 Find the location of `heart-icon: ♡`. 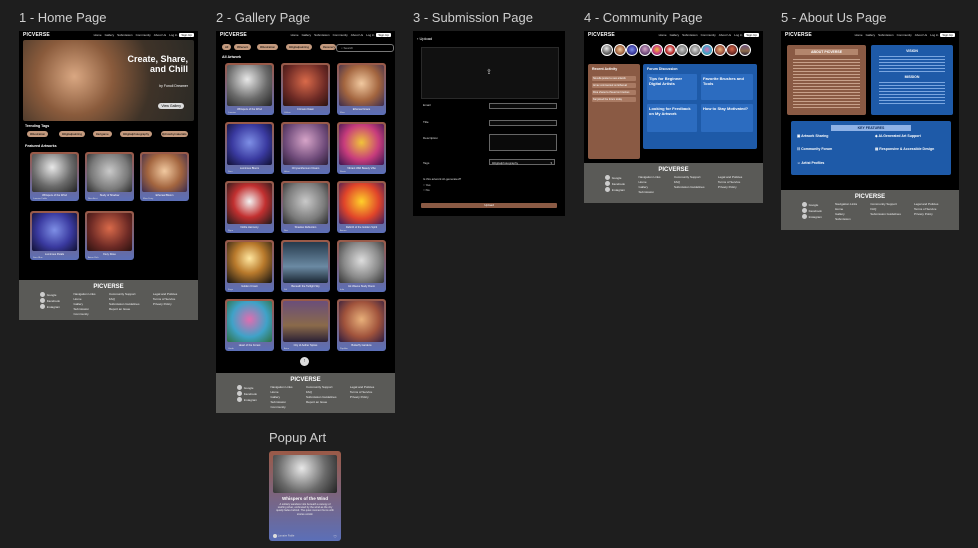

heart-icon: ♡ is located at coordinates (335, 536).